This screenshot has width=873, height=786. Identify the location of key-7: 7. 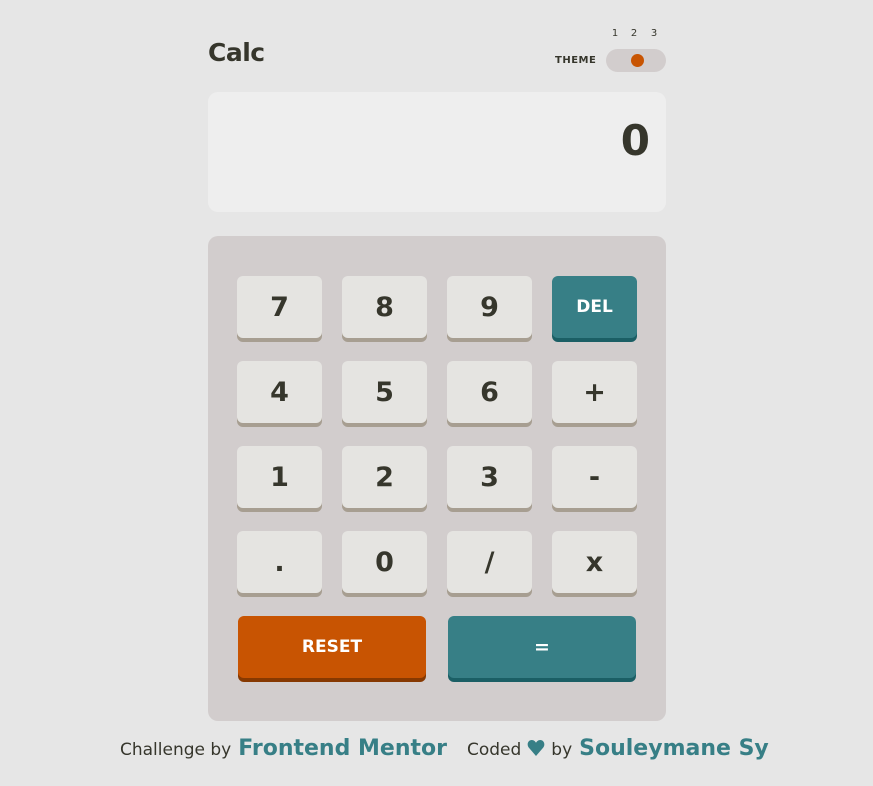
(279, 307).